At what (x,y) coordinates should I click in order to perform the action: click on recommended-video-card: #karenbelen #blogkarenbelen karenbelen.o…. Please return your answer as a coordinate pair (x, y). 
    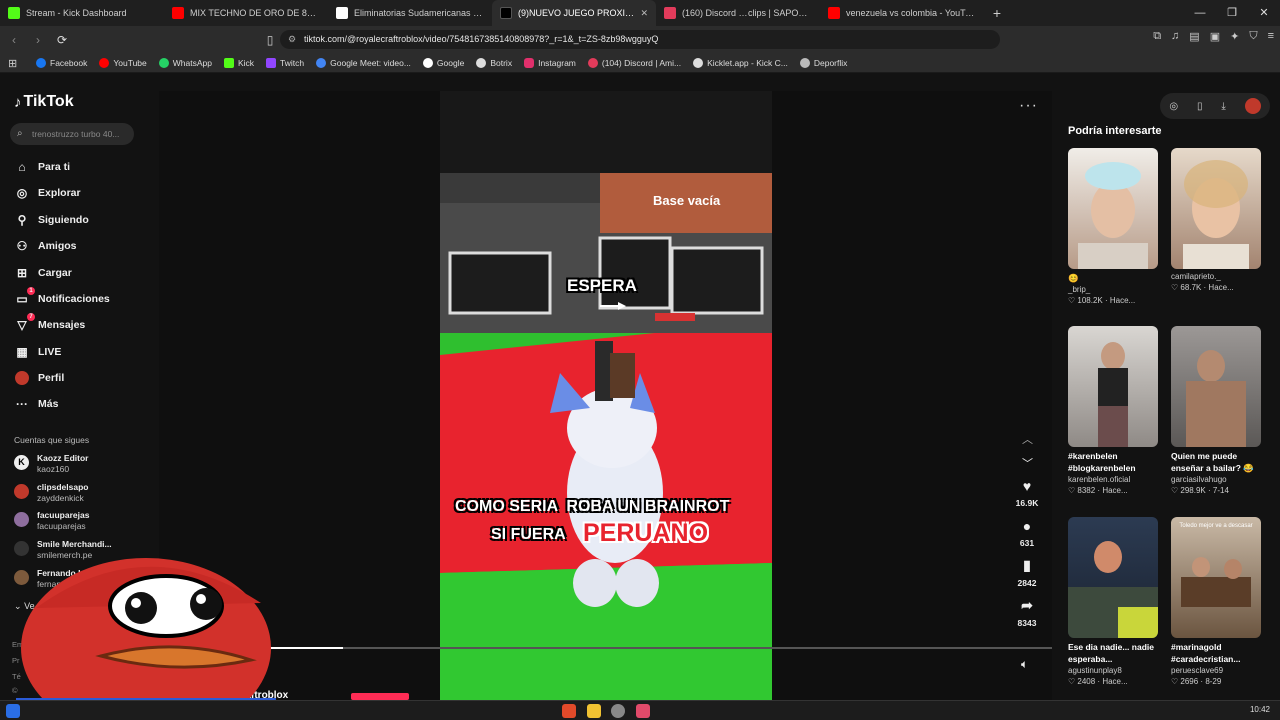
    Looking at the image, I should click on (1113, 411).